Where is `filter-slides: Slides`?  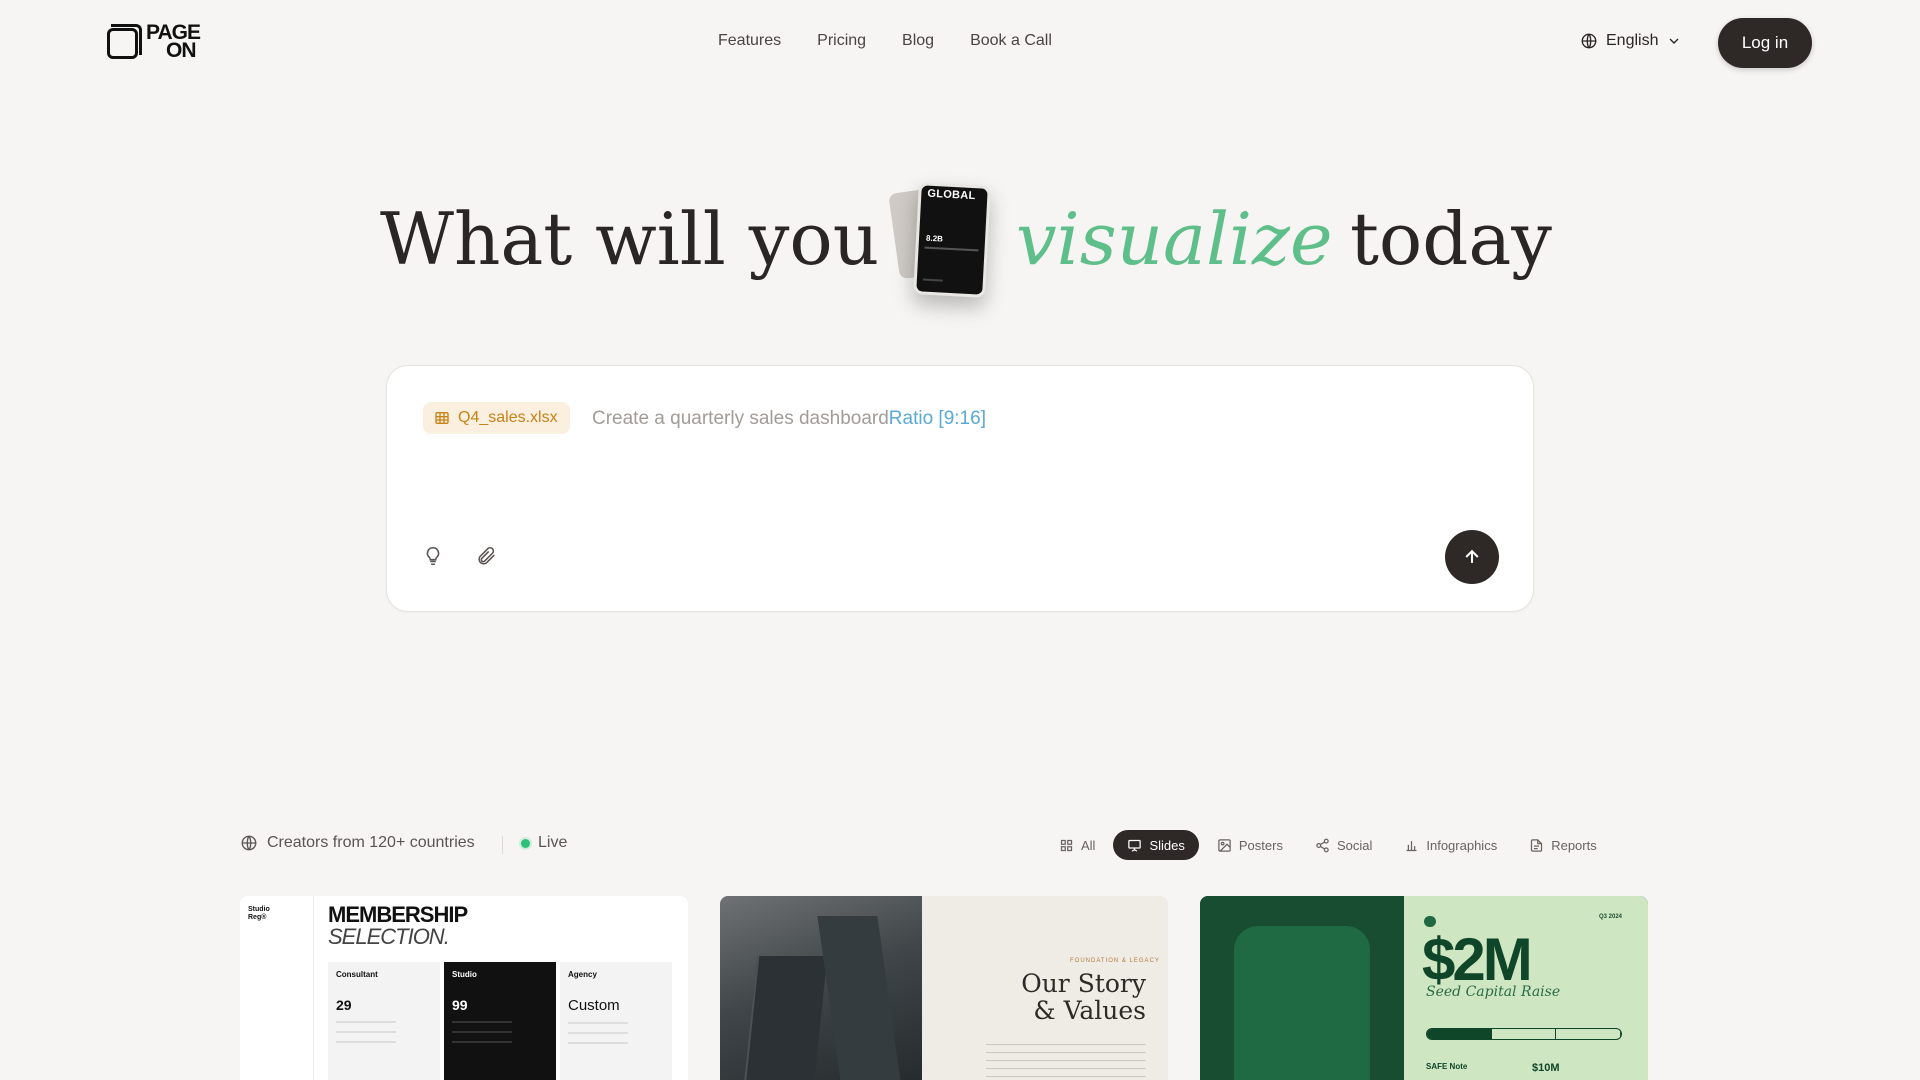 filter-slides: Slides is located at coordinates (1156, 845).